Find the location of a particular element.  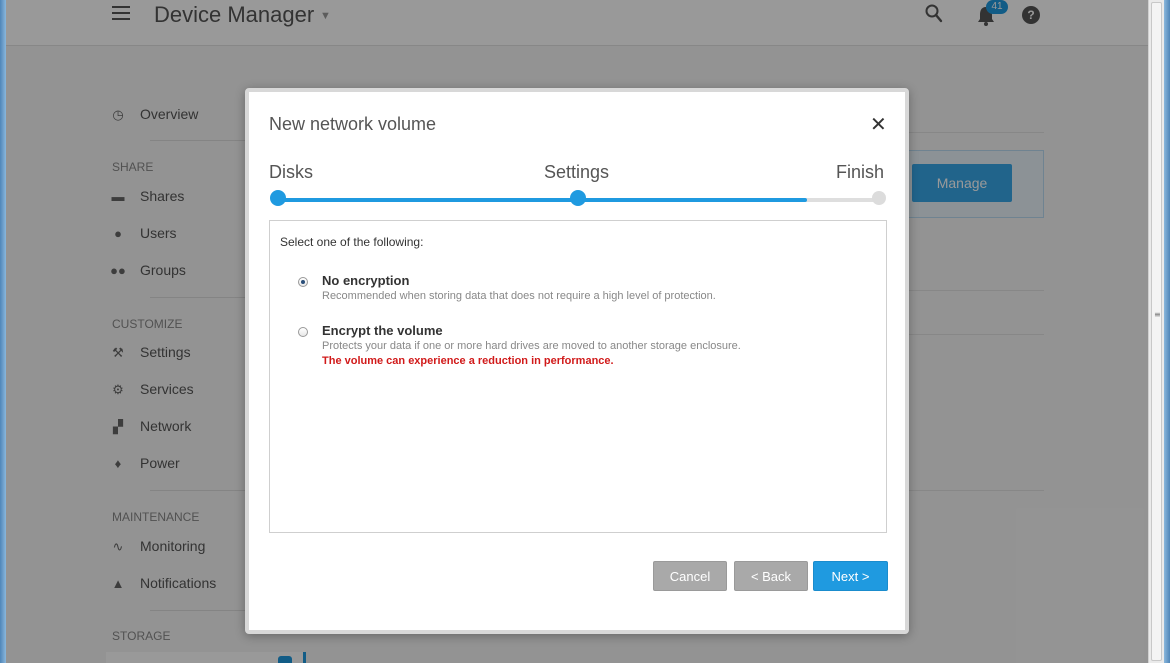

step-disks: Disks is located at coordinates (291, 172).